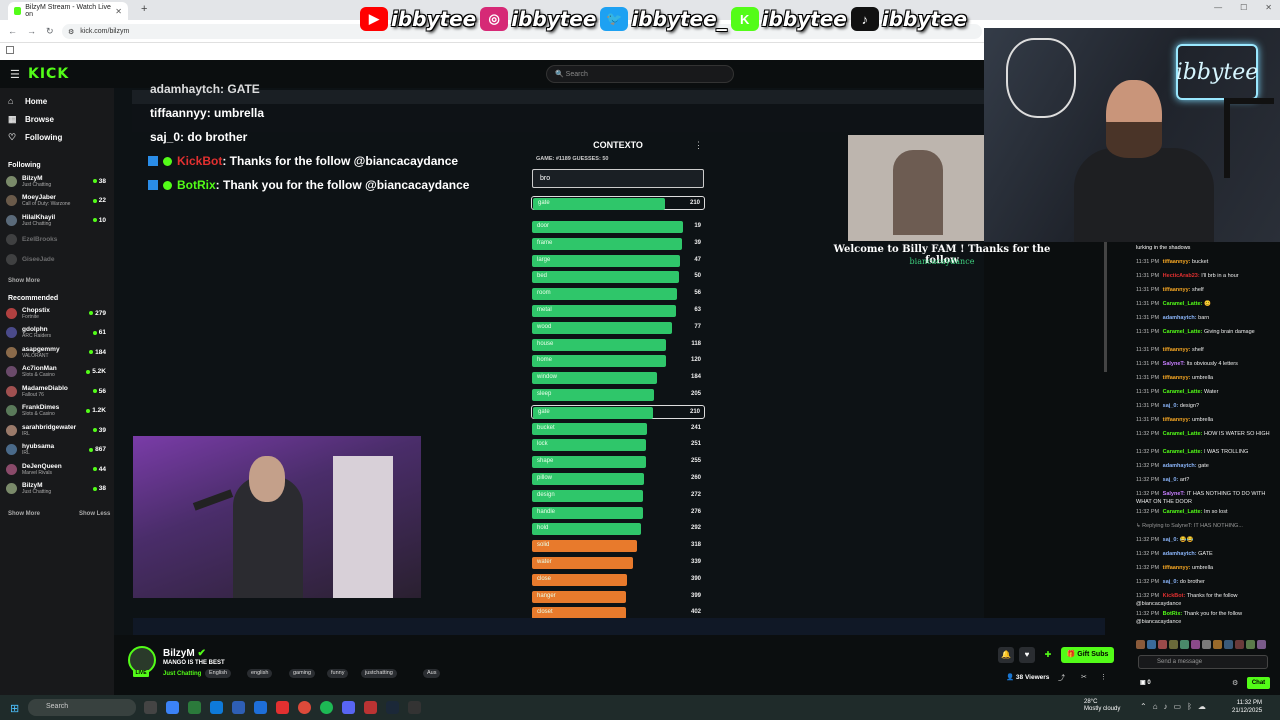  Describe the element at coordinates (31, 31) in the screenshot. I see `forward-icon: →` at that location.